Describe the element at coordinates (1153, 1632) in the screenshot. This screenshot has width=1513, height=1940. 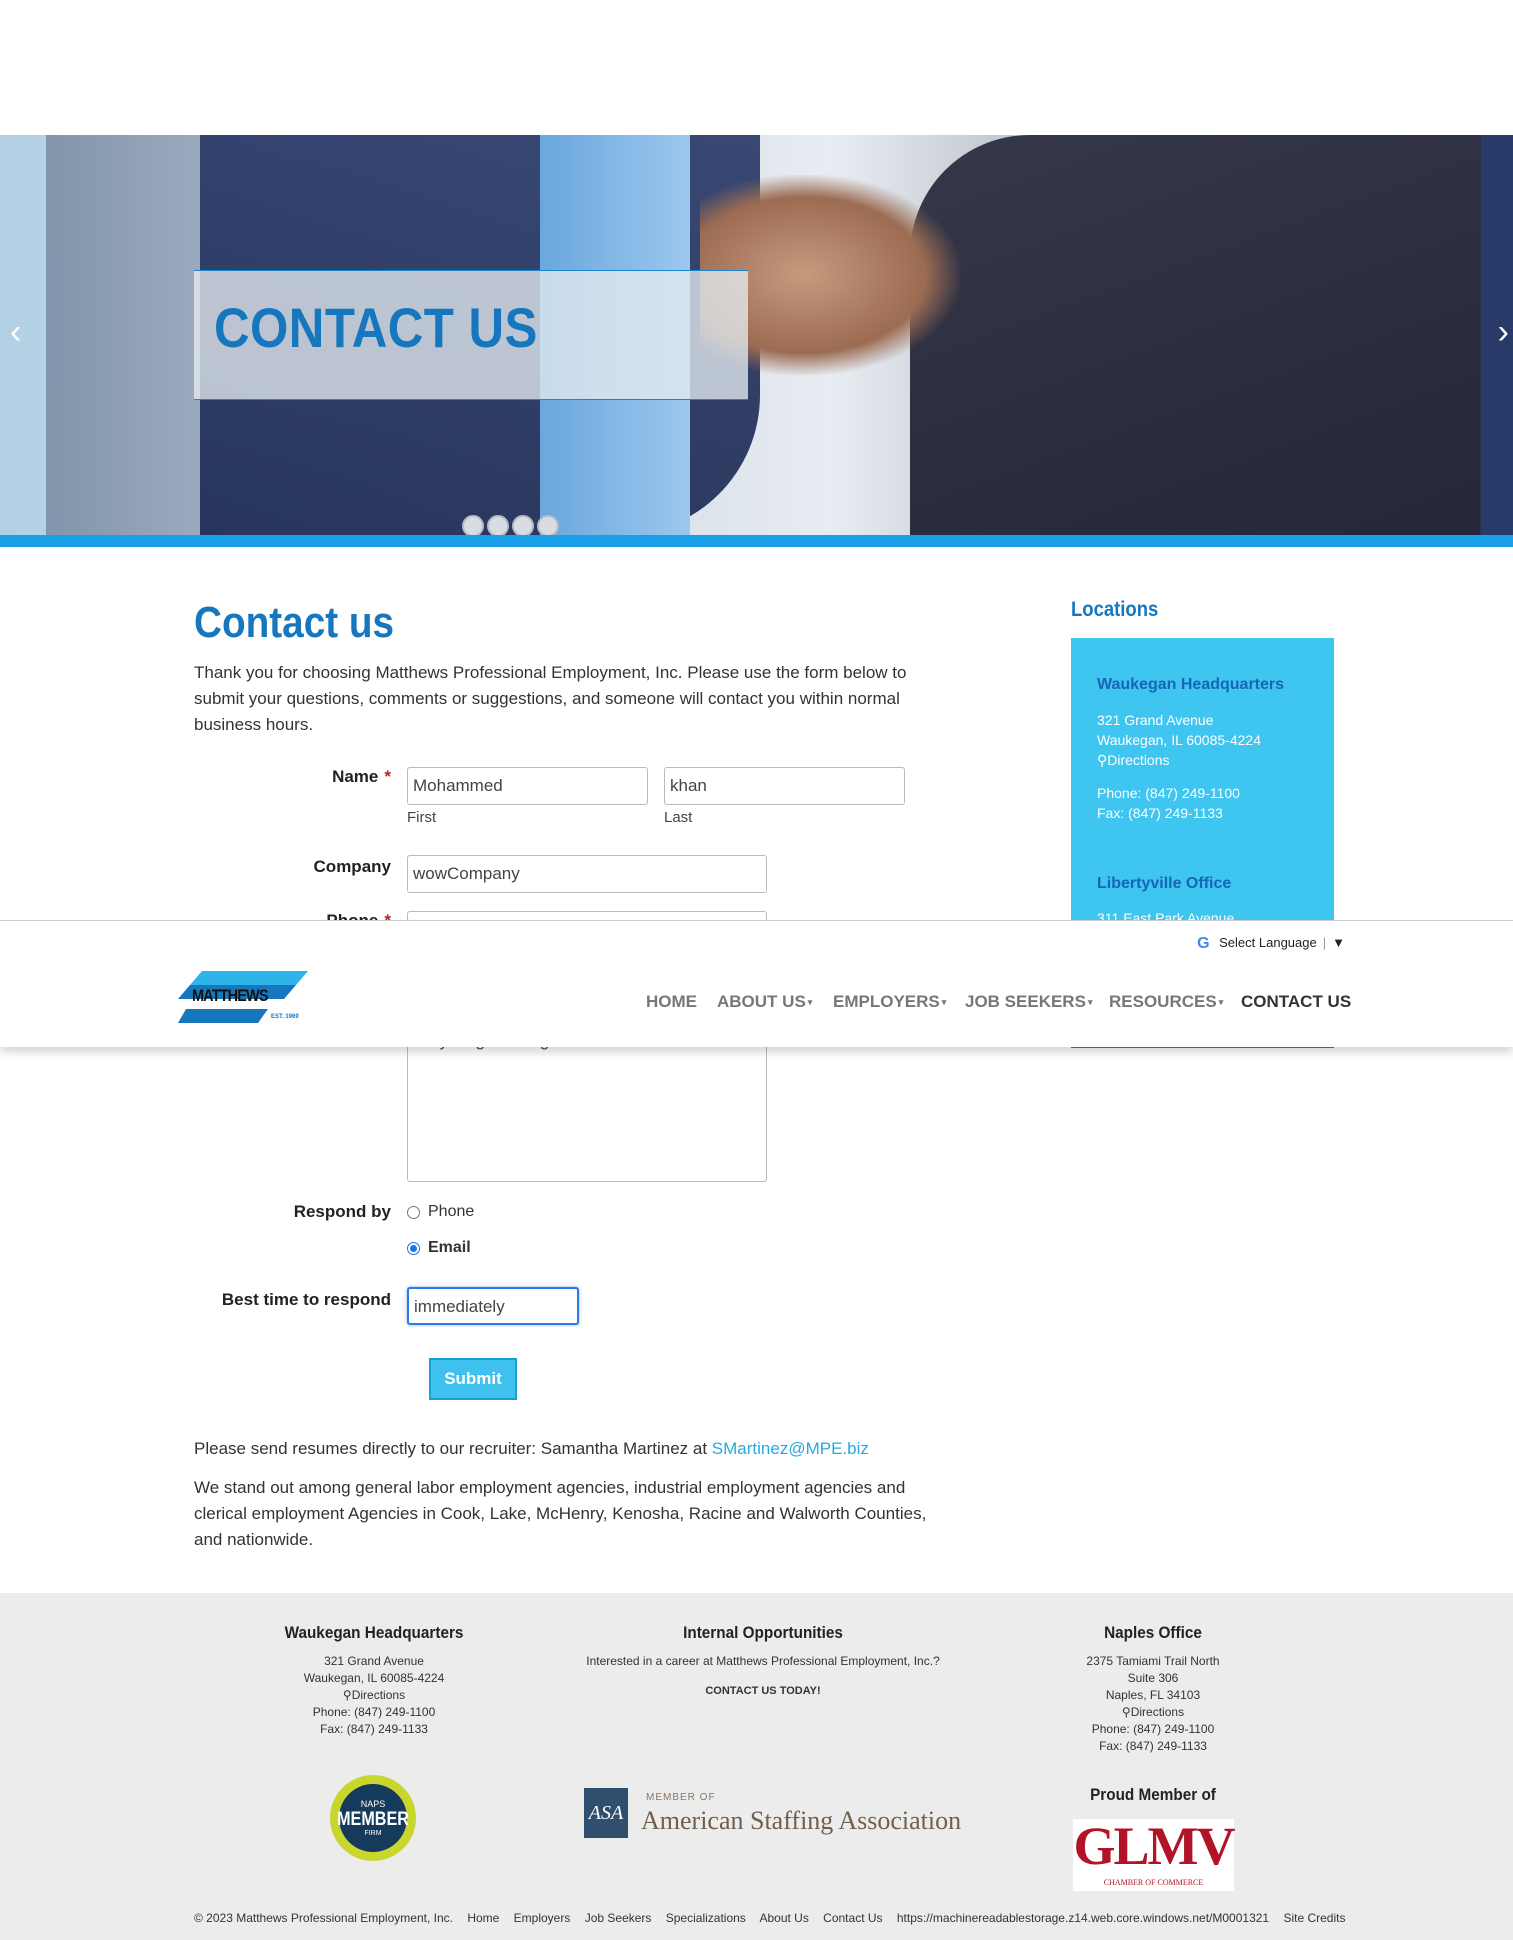
I see `footer-naples-heading: Naples Office` at that location.